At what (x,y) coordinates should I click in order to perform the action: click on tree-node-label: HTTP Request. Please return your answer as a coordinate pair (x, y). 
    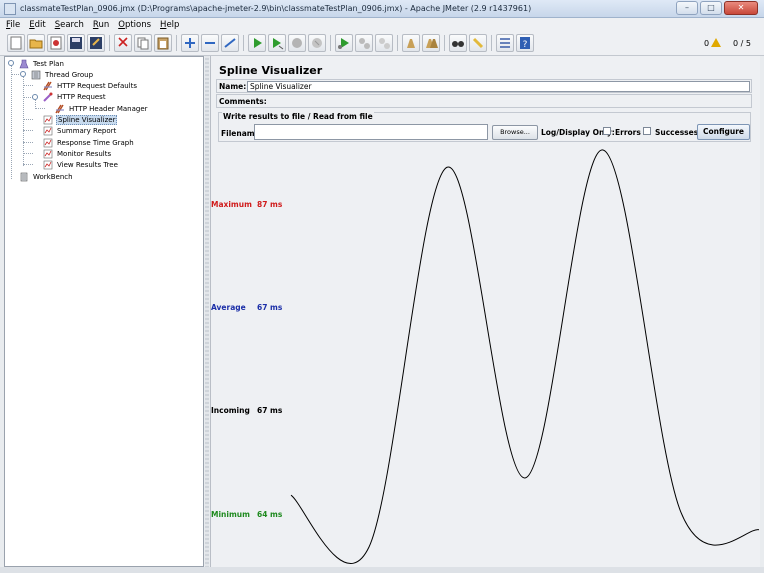
    Looking at the image, I should click on (81, 96).